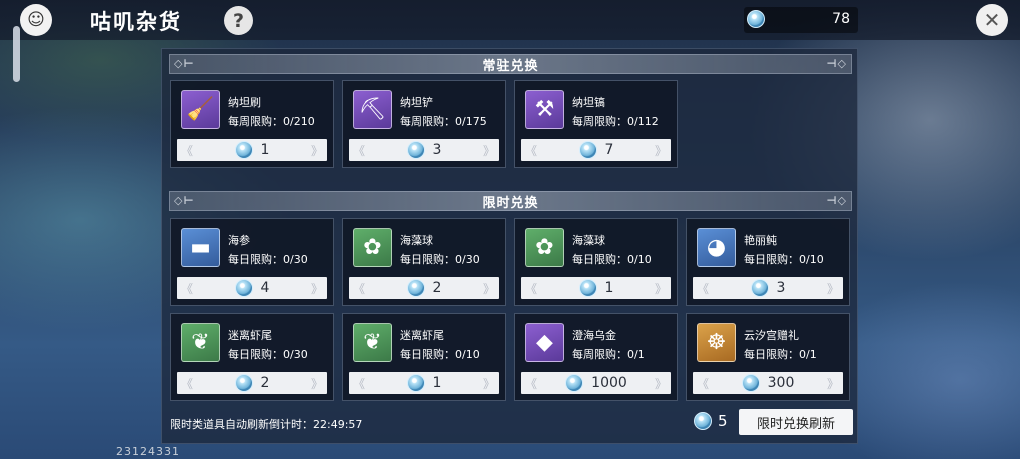 The image size is (1020, 459). I want to click on shop-item-card: ❦ 迷离虾尾 每日限购：0/30 《 2 》, so click(252, 357).